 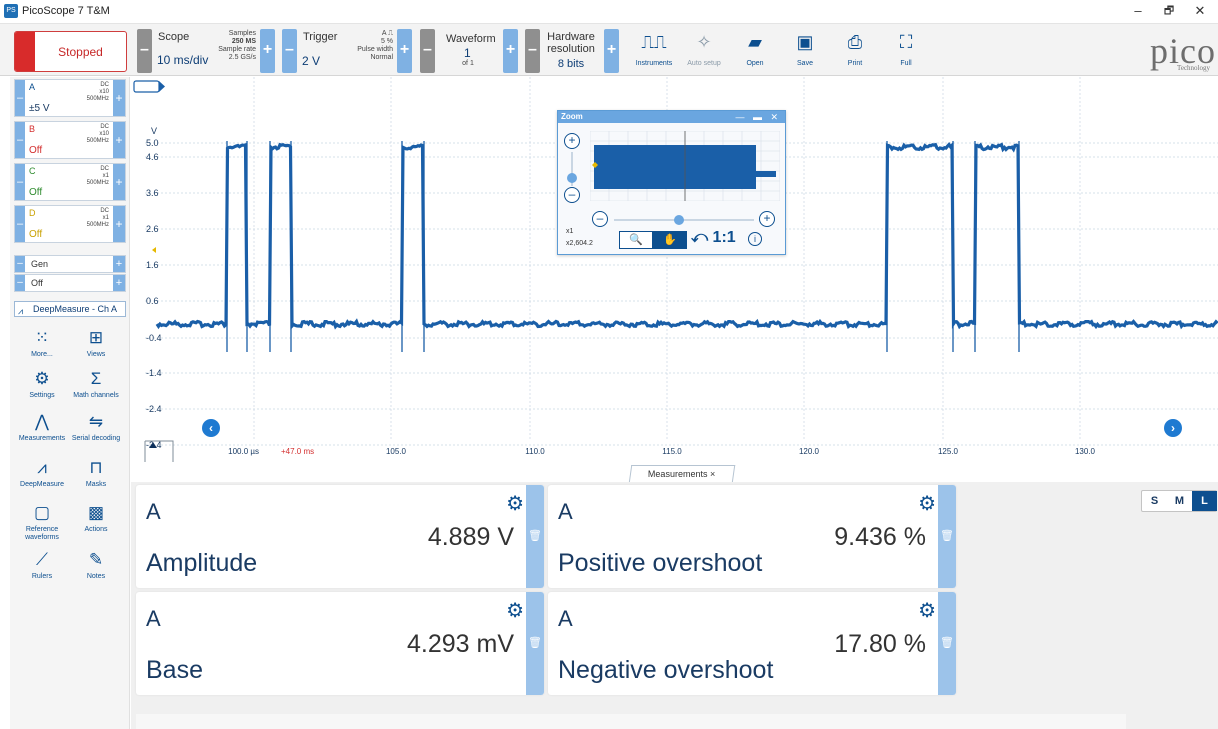 I want to click on generator-state-increase: +, so click(x=119, y=283).